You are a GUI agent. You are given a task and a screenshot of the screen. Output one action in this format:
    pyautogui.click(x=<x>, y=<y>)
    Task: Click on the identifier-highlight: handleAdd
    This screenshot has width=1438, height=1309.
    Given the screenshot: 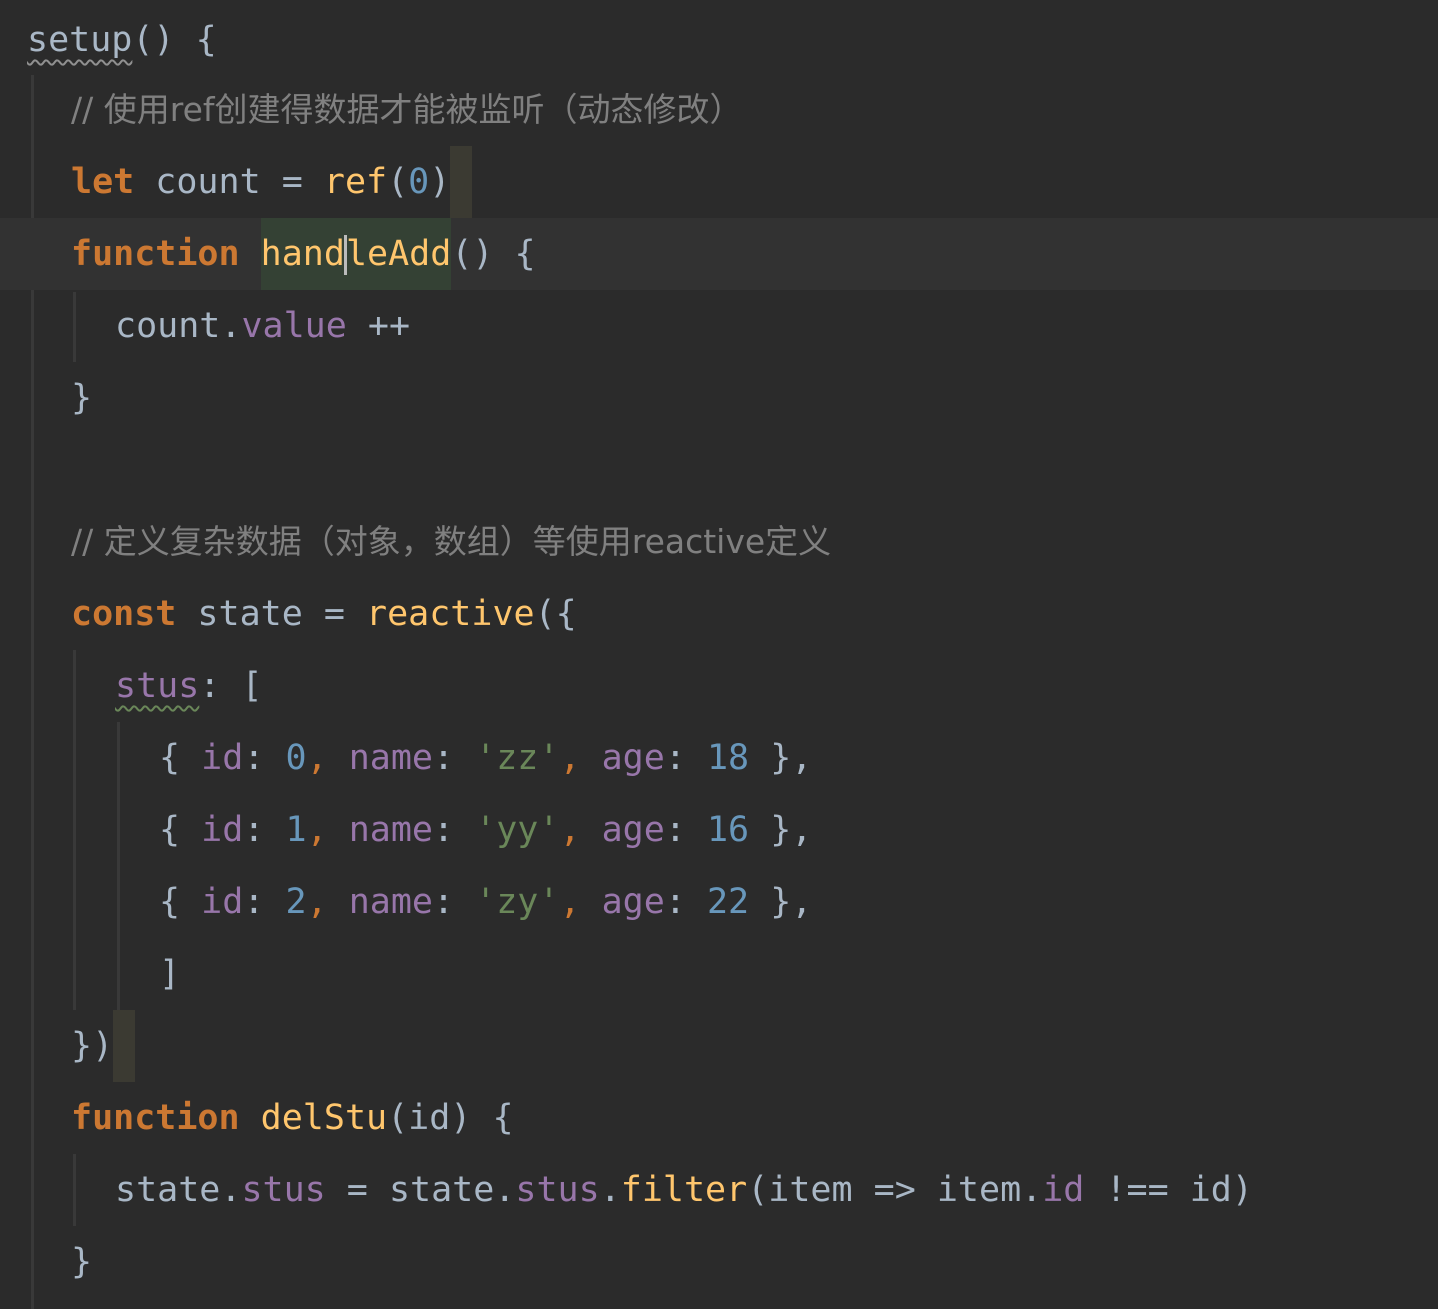 What is the action you would take?
    pyautogui.click(x=356, y=254)
    